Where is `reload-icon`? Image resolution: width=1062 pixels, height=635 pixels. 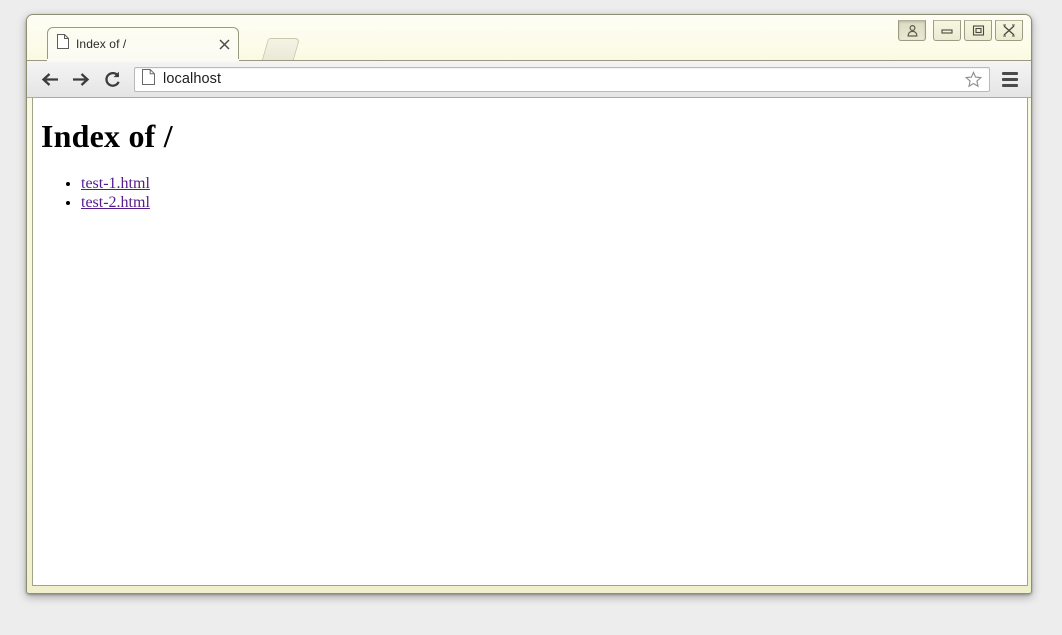 reload-icon is located at coordinates (112, 79).